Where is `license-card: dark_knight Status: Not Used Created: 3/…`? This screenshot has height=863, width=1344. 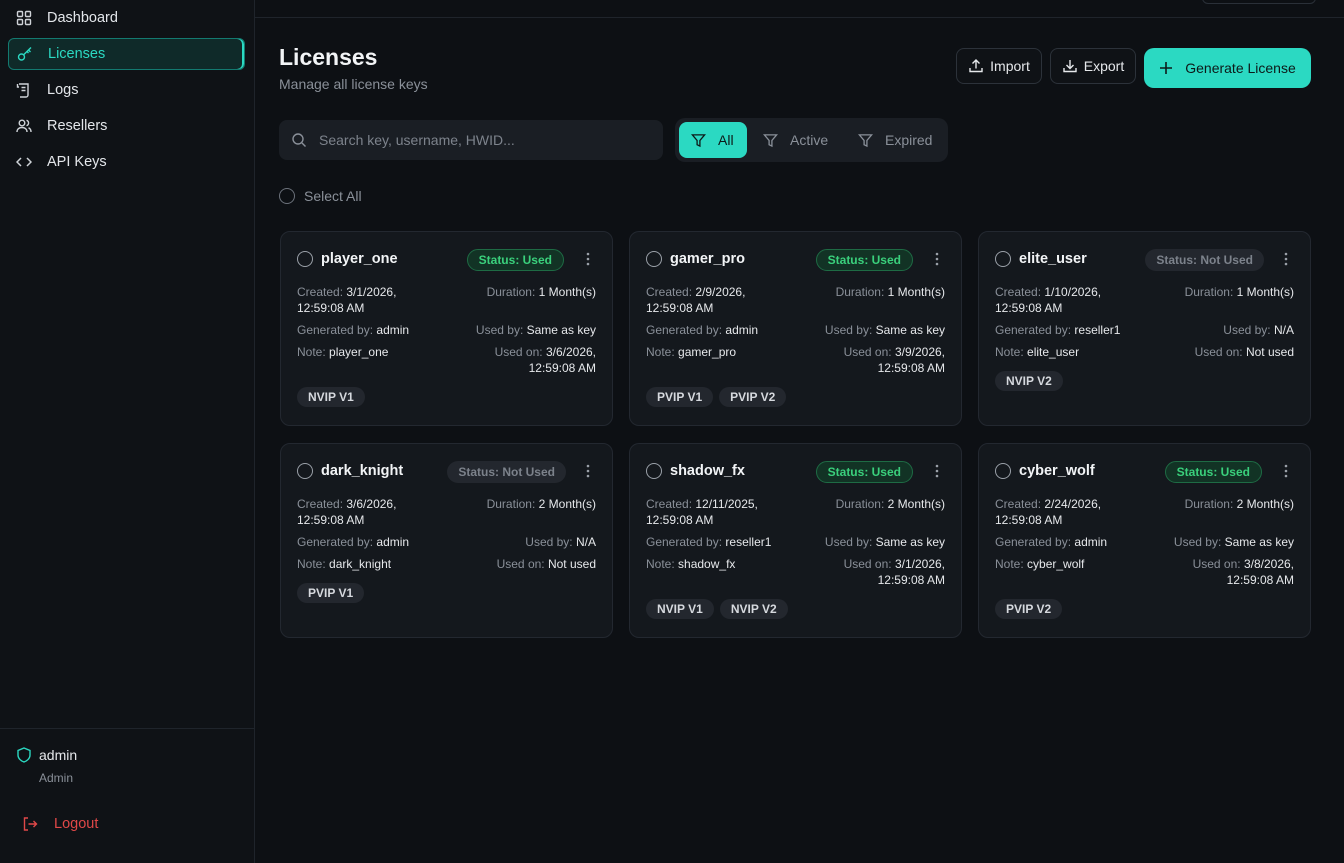 license-card: dark_knight Status: Not Used Created: 3/… is located at coordinates (446, 540).